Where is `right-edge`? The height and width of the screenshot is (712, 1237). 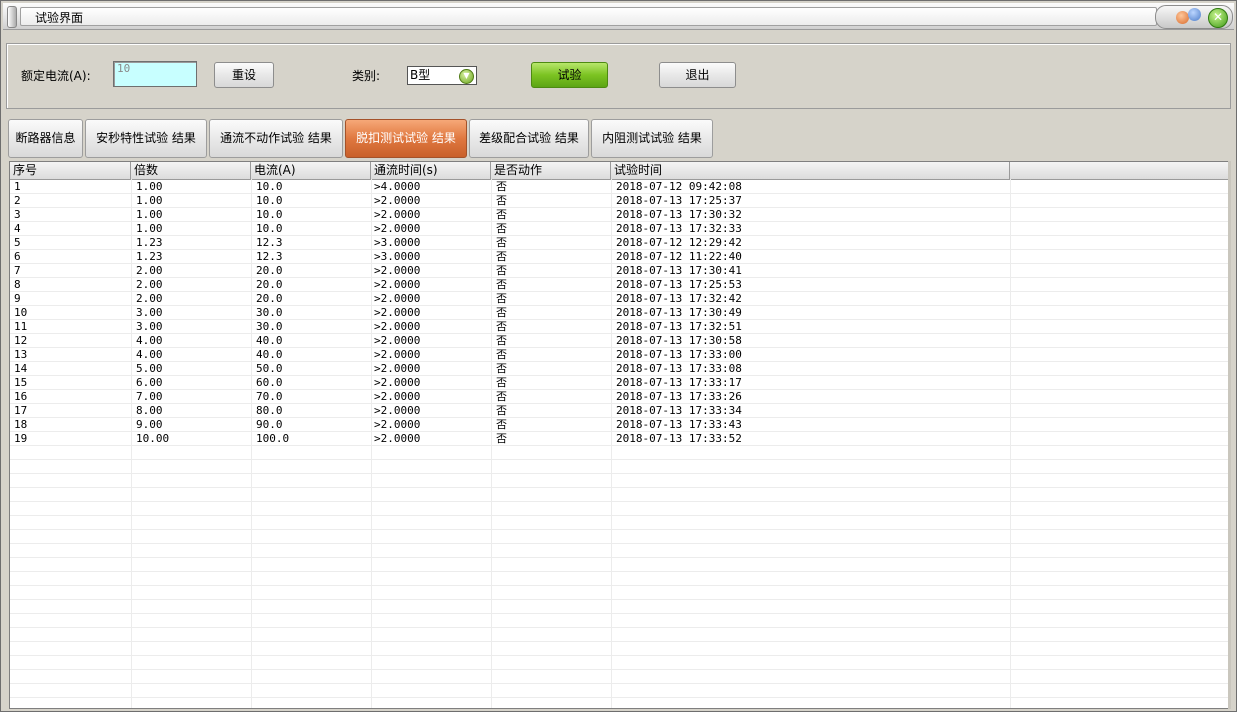 right-edge is located at coordinates (1229, 435).